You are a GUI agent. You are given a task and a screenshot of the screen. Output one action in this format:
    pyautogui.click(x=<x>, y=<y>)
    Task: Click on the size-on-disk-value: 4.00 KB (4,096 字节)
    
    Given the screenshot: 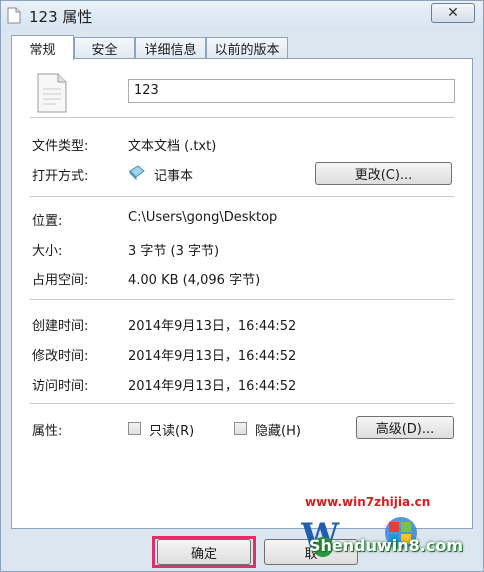 What is the action you would take?
    pyautogui.click(x=194, y=280)
    